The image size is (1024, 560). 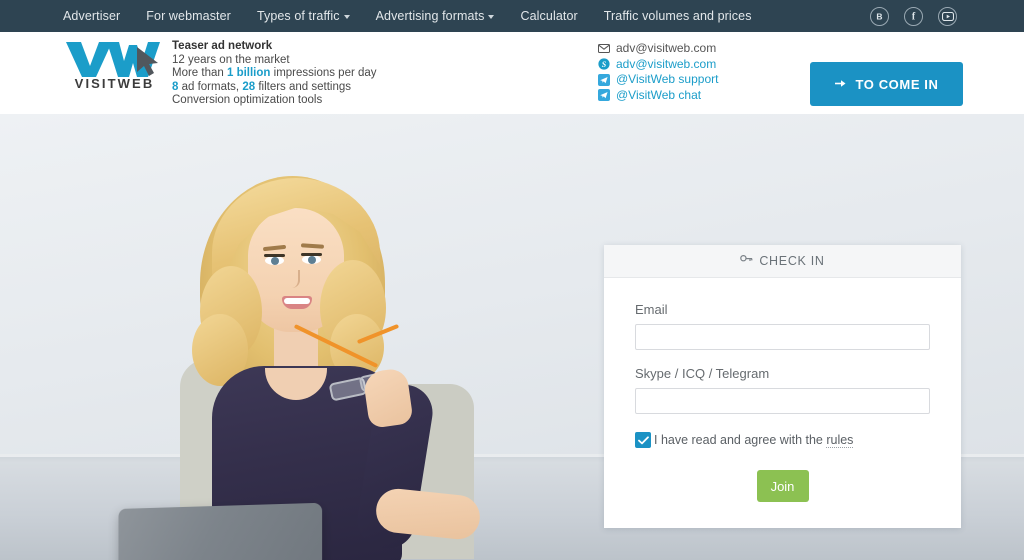 I want to click on laptop-lid: VW, so click(x=220, y=531).